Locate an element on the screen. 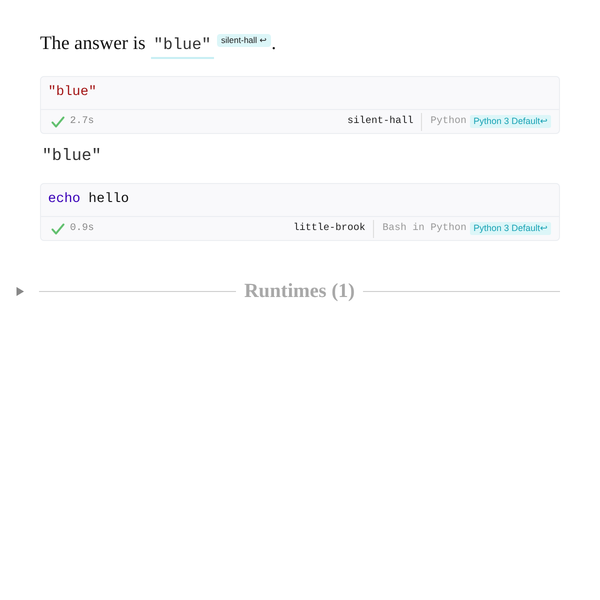 This screenshot has height=600, width=600. sentence-period: . is located at coordinates (273, 43).